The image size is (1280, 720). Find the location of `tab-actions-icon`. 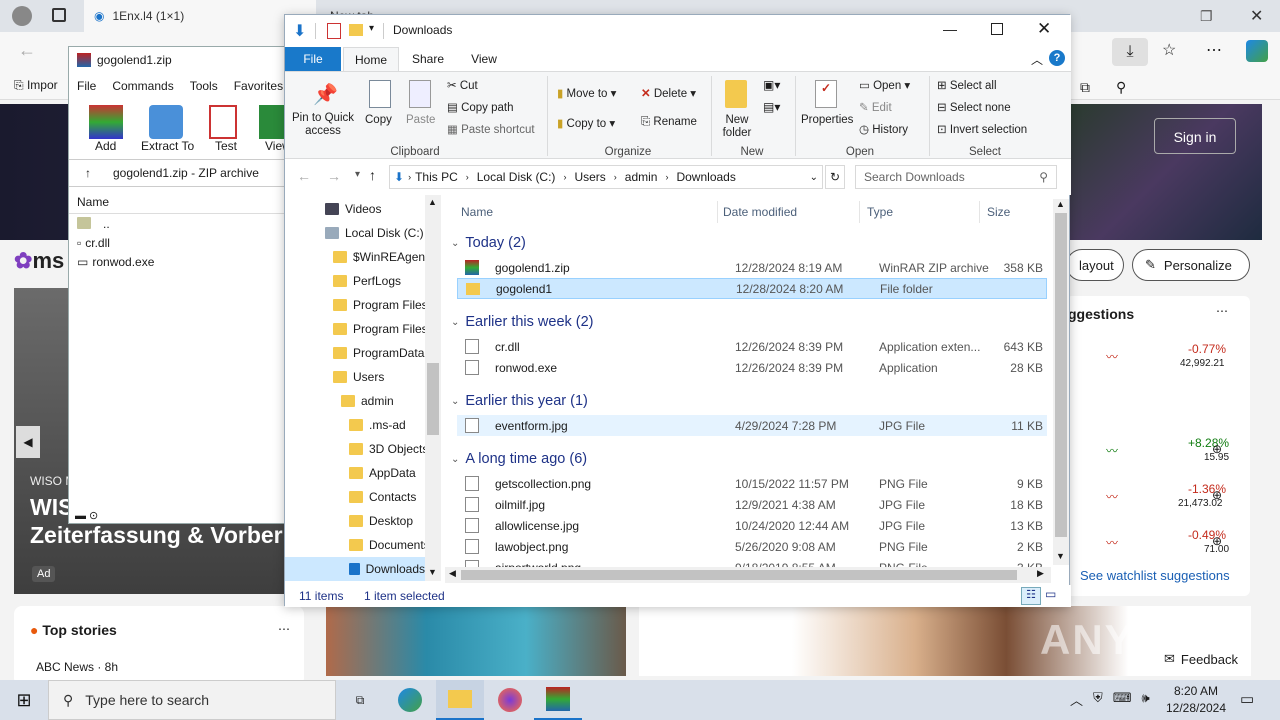

tab-actions-icon is located at coordinates (59, 15).